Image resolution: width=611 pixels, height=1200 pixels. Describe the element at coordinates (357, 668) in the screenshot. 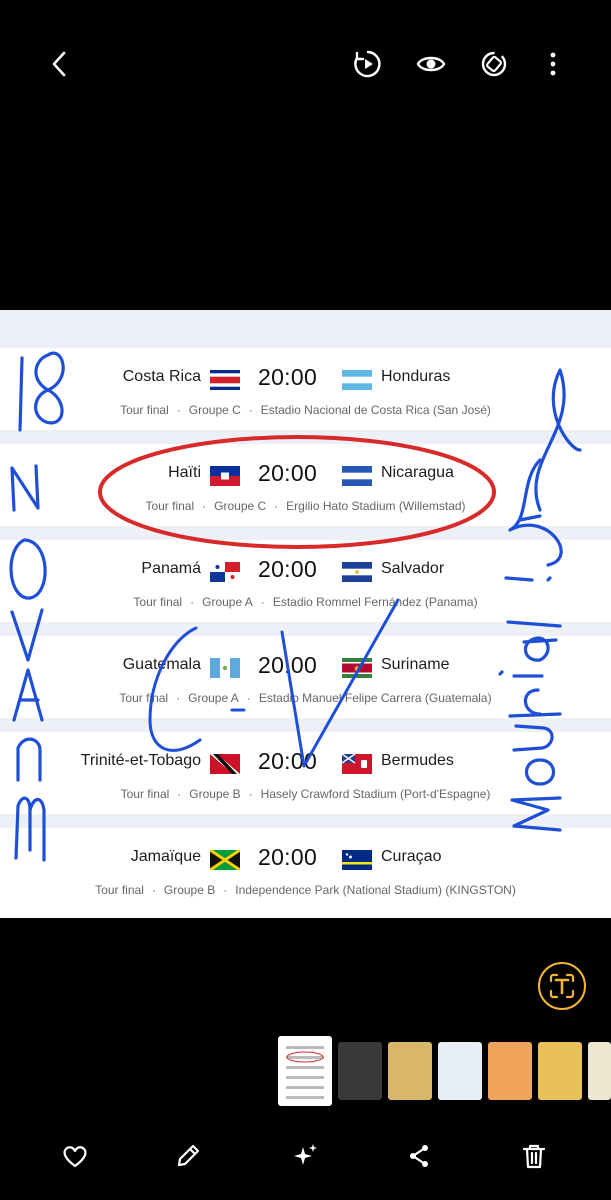

I see `suriname-flag-icon` at that location.